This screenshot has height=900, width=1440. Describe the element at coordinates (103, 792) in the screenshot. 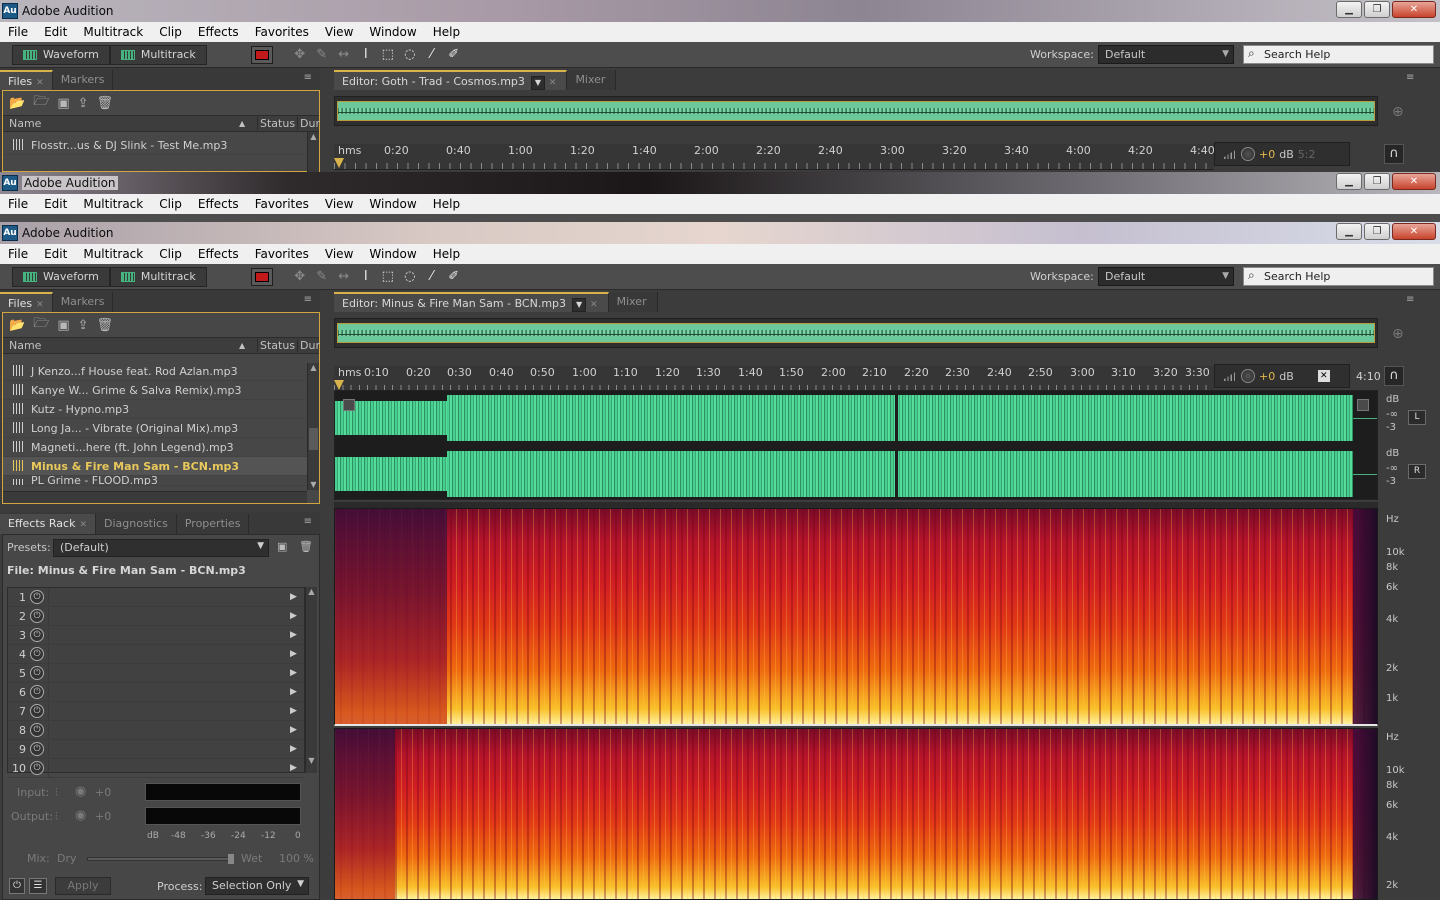

I see `input-value: +0` at that location.